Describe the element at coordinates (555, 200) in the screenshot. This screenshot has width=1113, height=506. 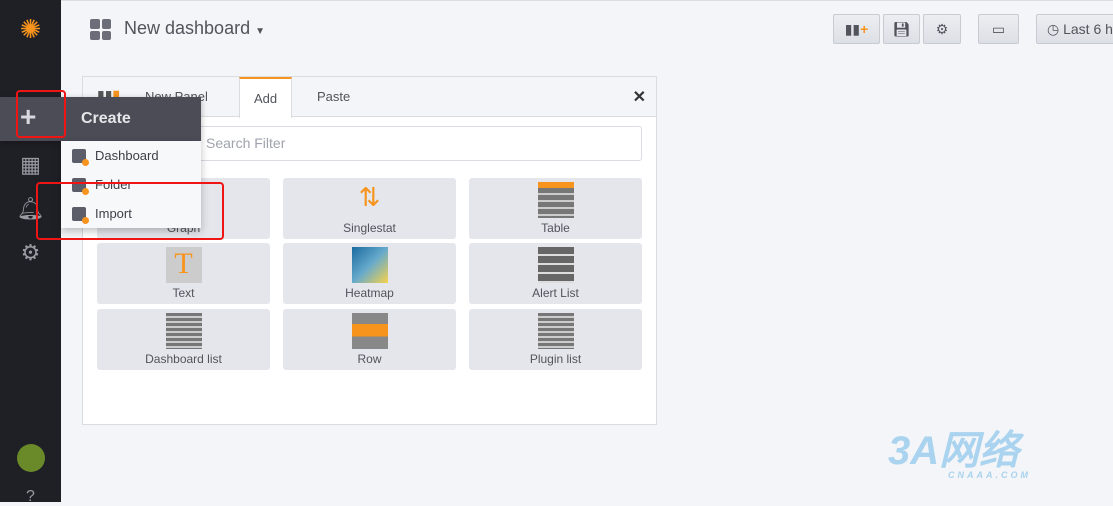
I see `table-icon` at that location.